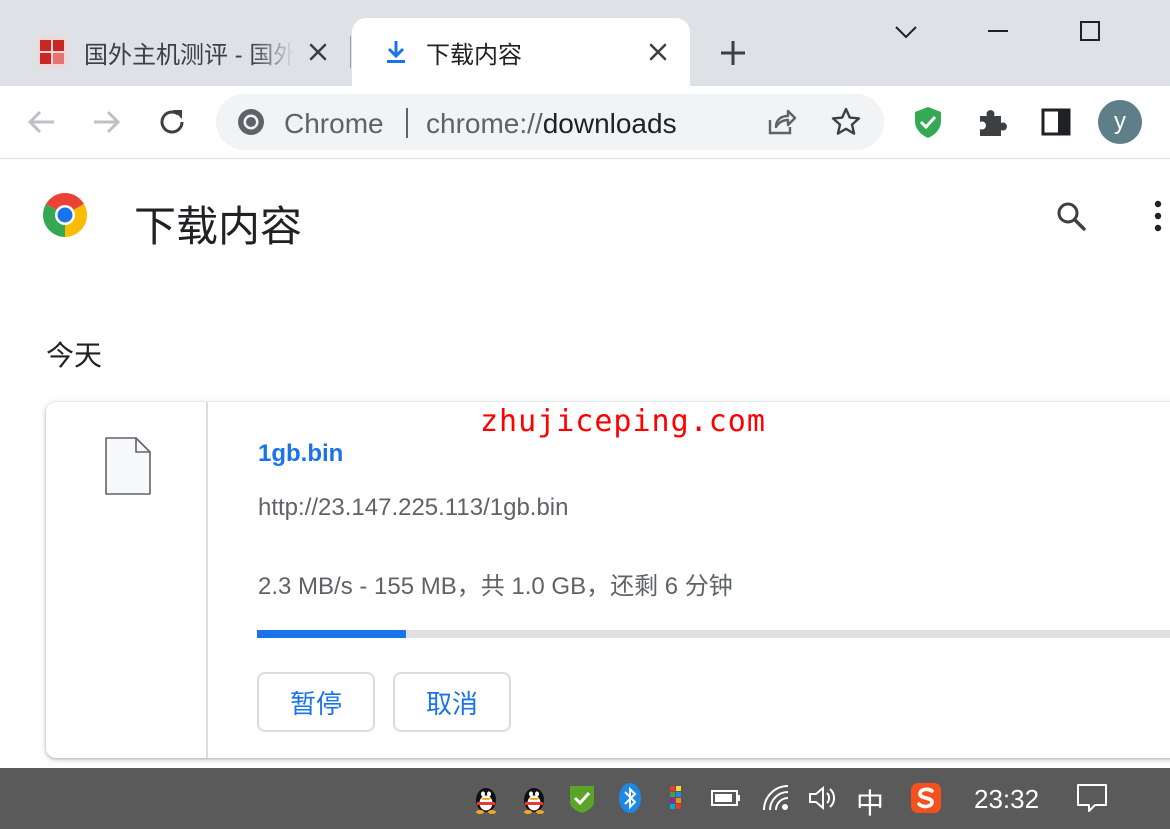 This screenshot has height=829, width=1170. I want to click on tab-strip: 国外主机测评 - 国外 下载内容, so click(585, 43).